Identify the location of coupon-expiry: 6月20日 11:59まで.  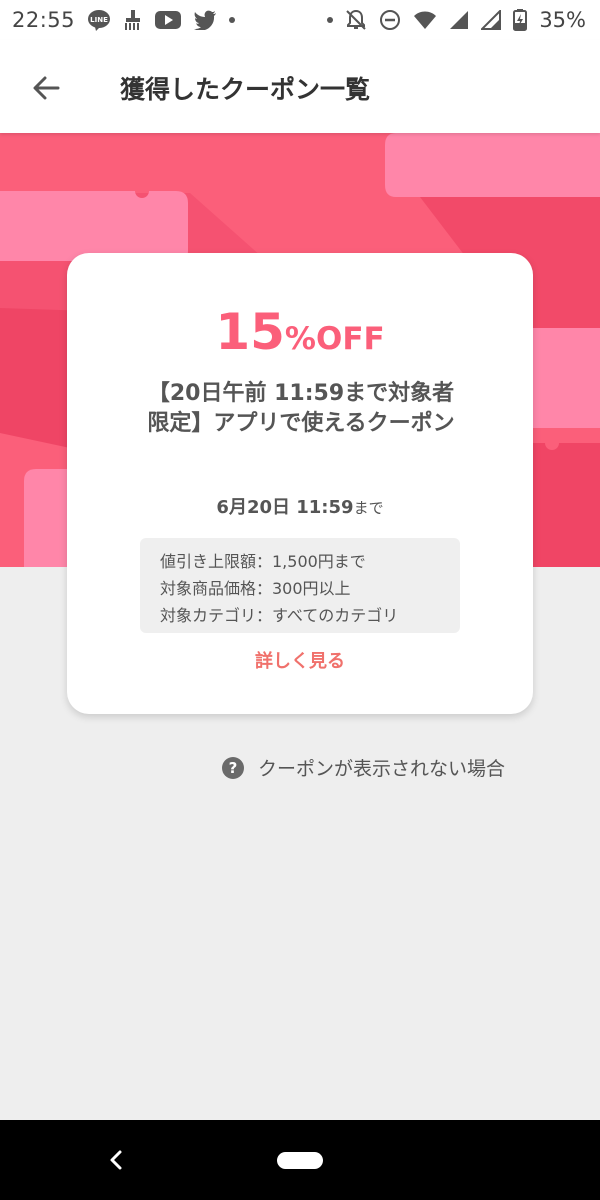
(300, 506).